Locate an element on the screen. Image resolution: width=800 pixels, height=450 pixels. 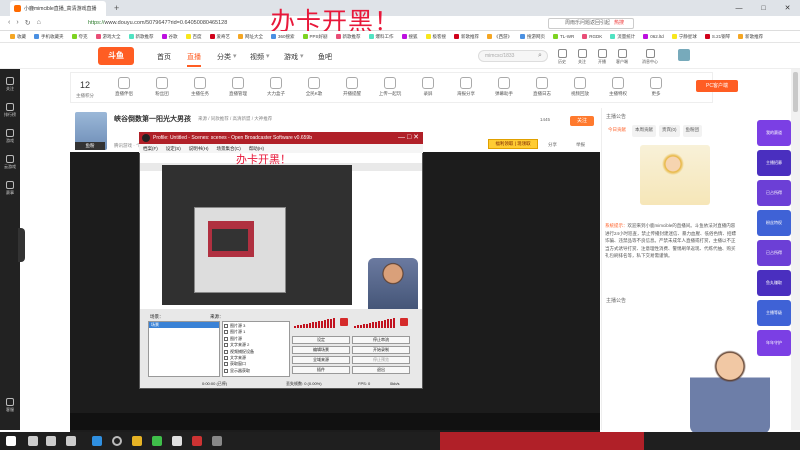
tool-item: 大力盒子 is located at coordinates (276, 87).